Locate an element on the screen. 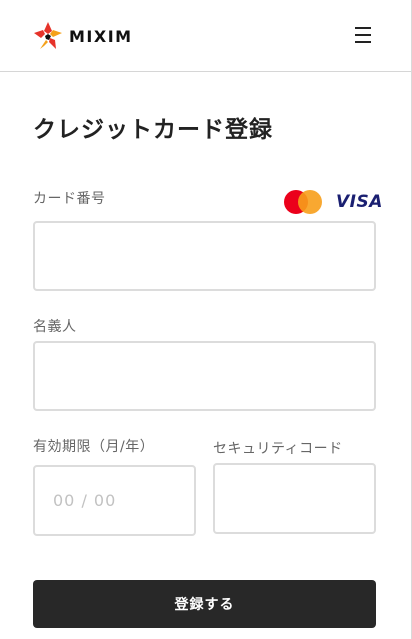  site-header: MIXIM is located at coordinates (205, 36).